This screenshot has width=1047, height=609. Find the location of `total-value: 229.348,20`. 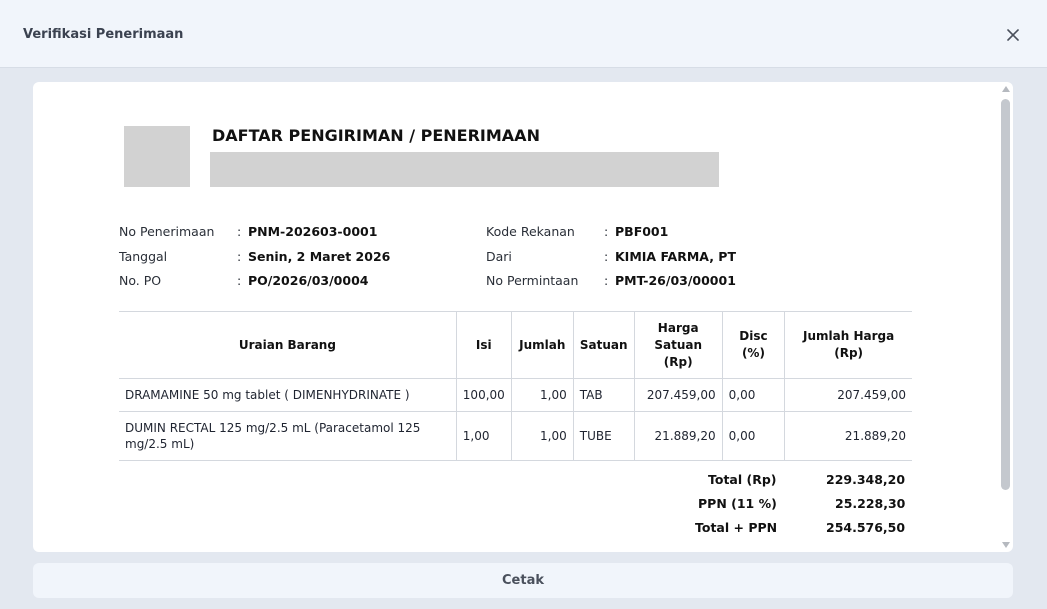

total-value: 229.348,20 is located at coordinates (866, 479).